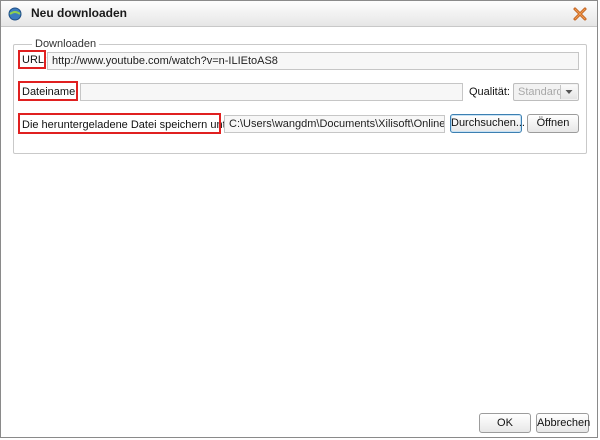  I want to click on cancel-button: Abbrechen, so click(563, 423).